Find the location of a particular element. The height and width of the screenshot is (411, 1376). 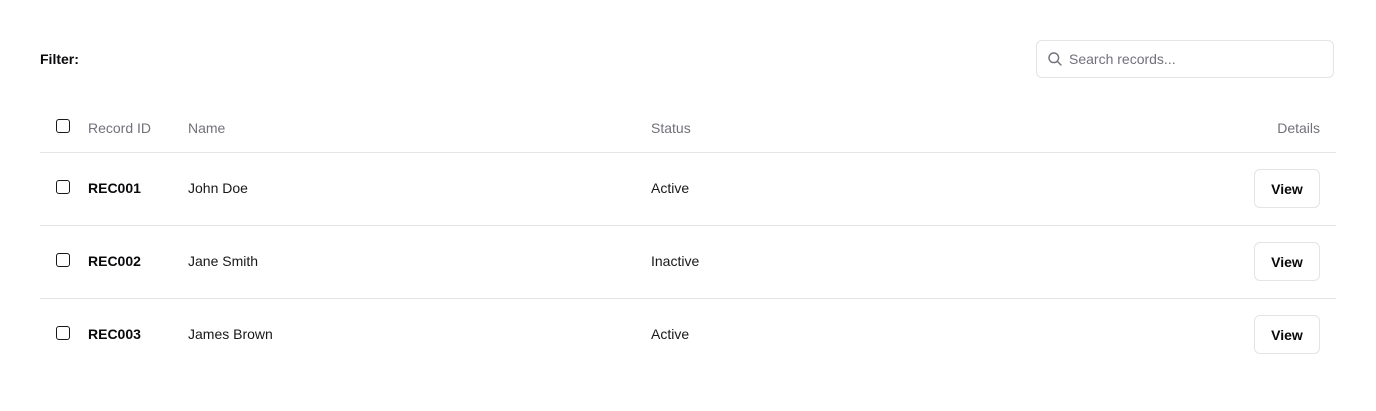

record-id-cell: REC002 is located at coordinates (114, 261).